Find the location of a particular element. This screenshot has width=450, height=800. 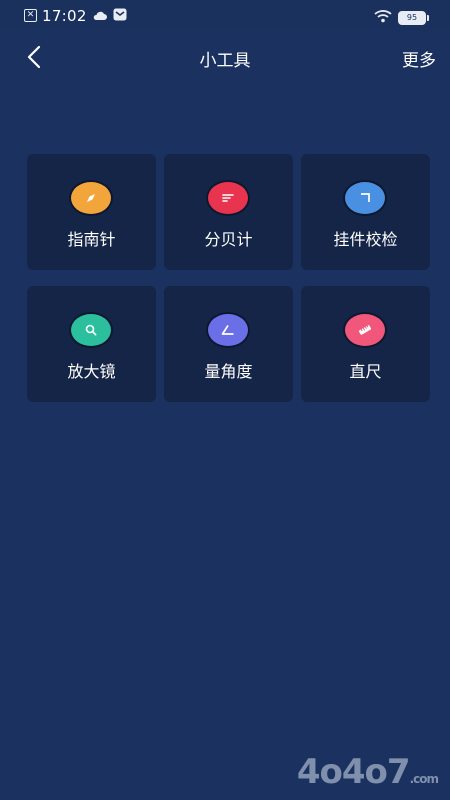

tool-card-angle: 量角度 is located at coordinates (228, 344).